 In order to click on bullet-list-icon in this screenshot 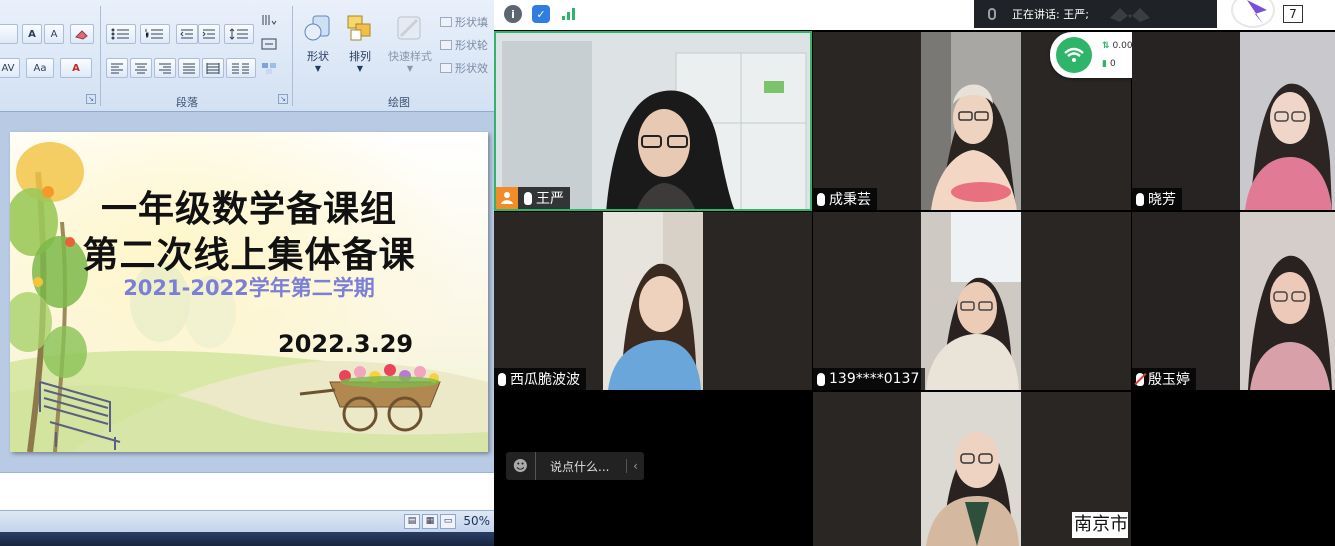, I will do `click(120, 34)`.